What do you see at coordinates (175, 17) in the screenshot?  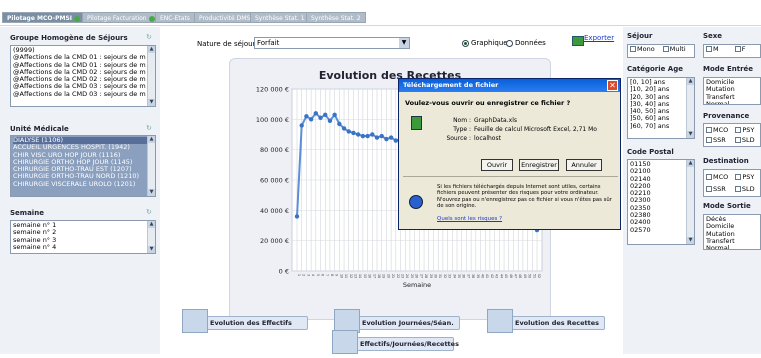 I see `tab-enc-etats: ENC-Etats` at bounding box center [175, 17].